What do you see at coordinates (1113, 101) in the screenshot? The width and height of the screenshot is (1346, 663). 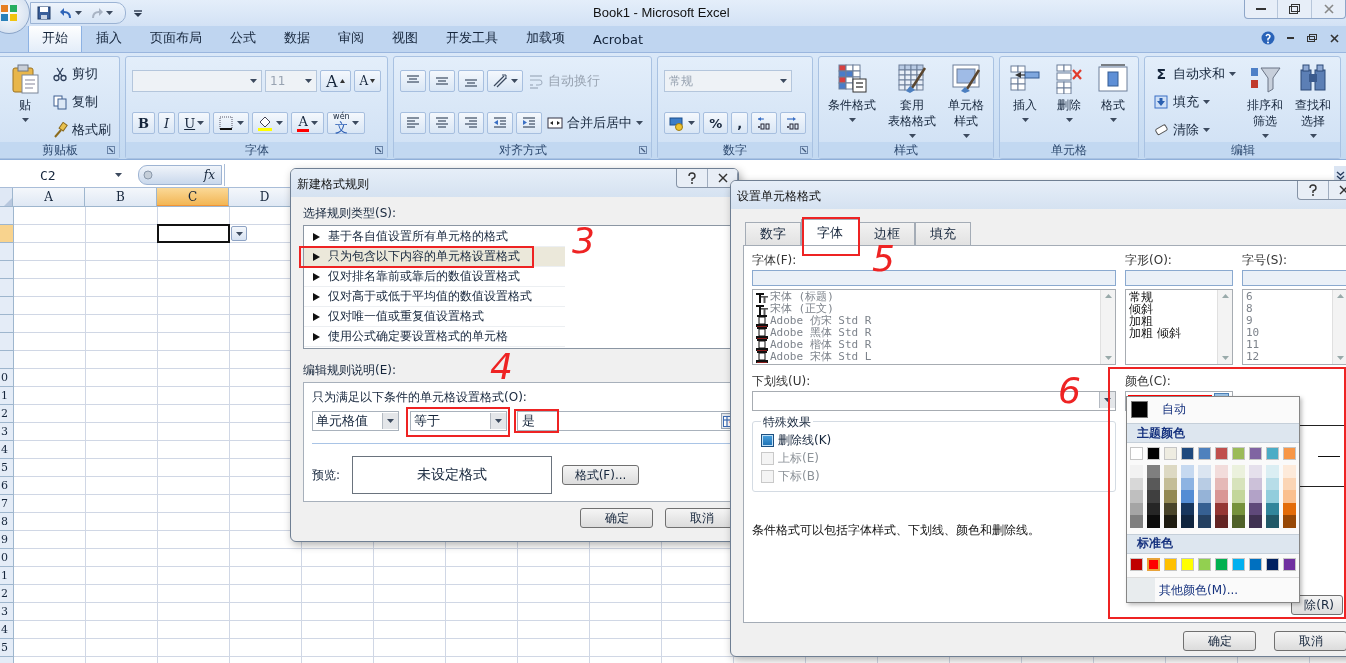 I see `ribbon-button: 格式` at bounding box center [1113, 101].